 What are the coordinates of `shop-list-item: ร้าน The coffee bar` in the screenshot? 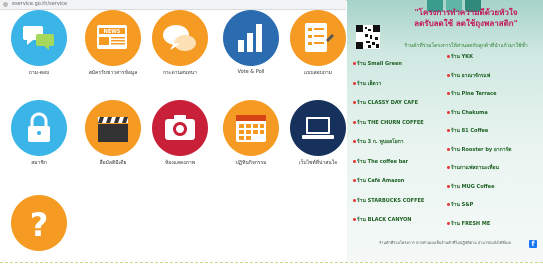 It's located at (381, 161).